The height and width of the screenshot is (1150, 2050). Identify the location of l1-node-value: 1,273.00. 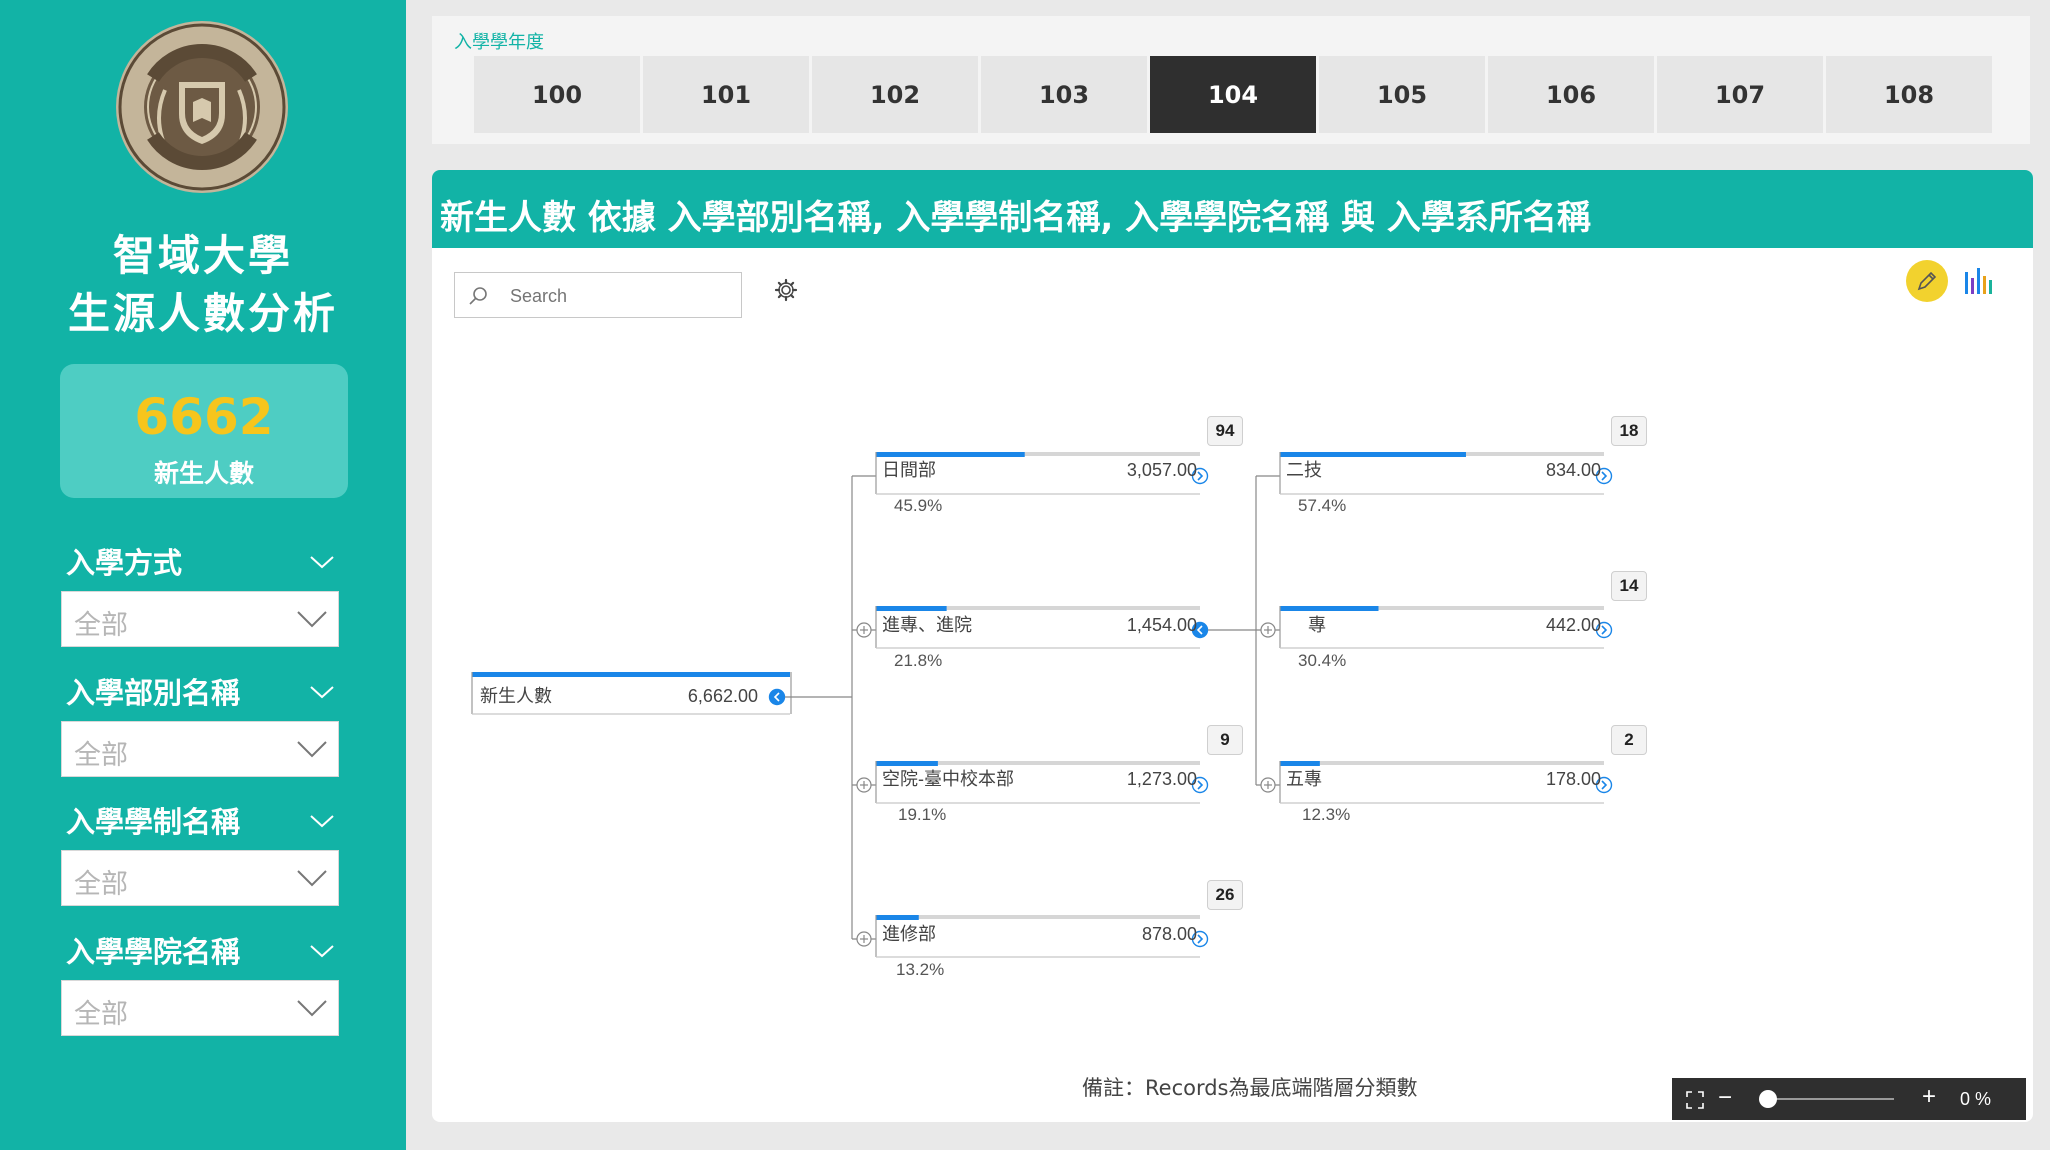
(1161, 779).